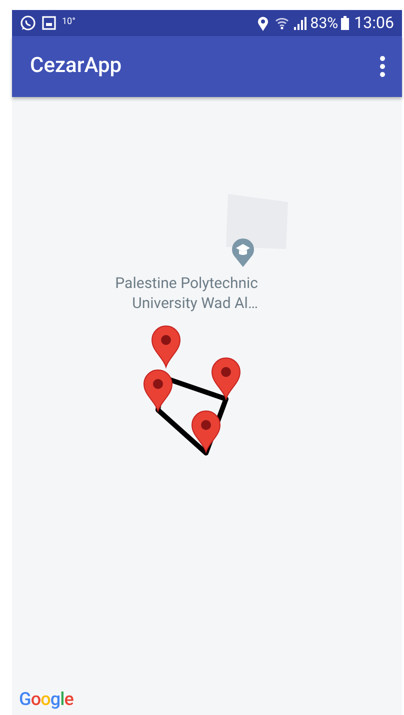 This screenshot has height=715, width=404. What do you see at coordinates (243, 252) in the screenshot?
I see `university-pin-icon` at bounding box center [243, 252].